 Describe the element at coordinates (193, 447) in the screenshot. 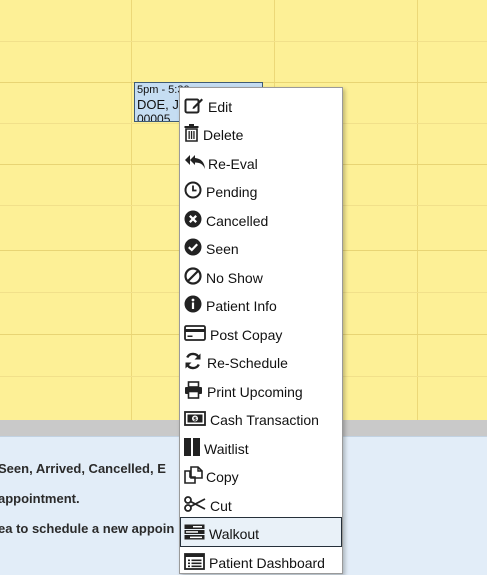

I see `columns-icon` at that location.